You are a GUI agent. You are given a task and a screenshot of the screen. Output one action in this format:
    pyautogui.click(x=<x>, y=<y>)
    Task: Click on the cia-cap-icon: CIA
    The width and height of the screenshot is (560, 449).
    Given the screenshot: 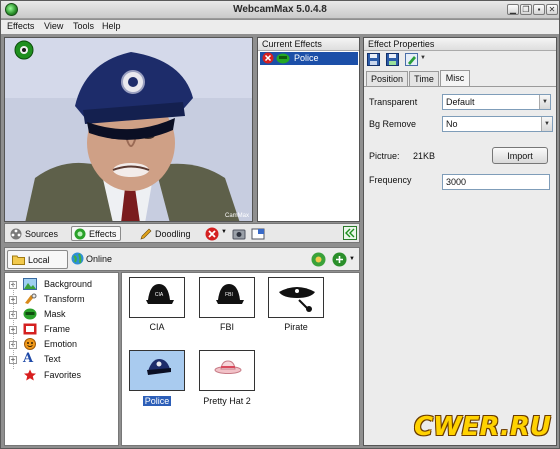 What is the action you would take?
    pyautogui.click(x=160, y=294)
    